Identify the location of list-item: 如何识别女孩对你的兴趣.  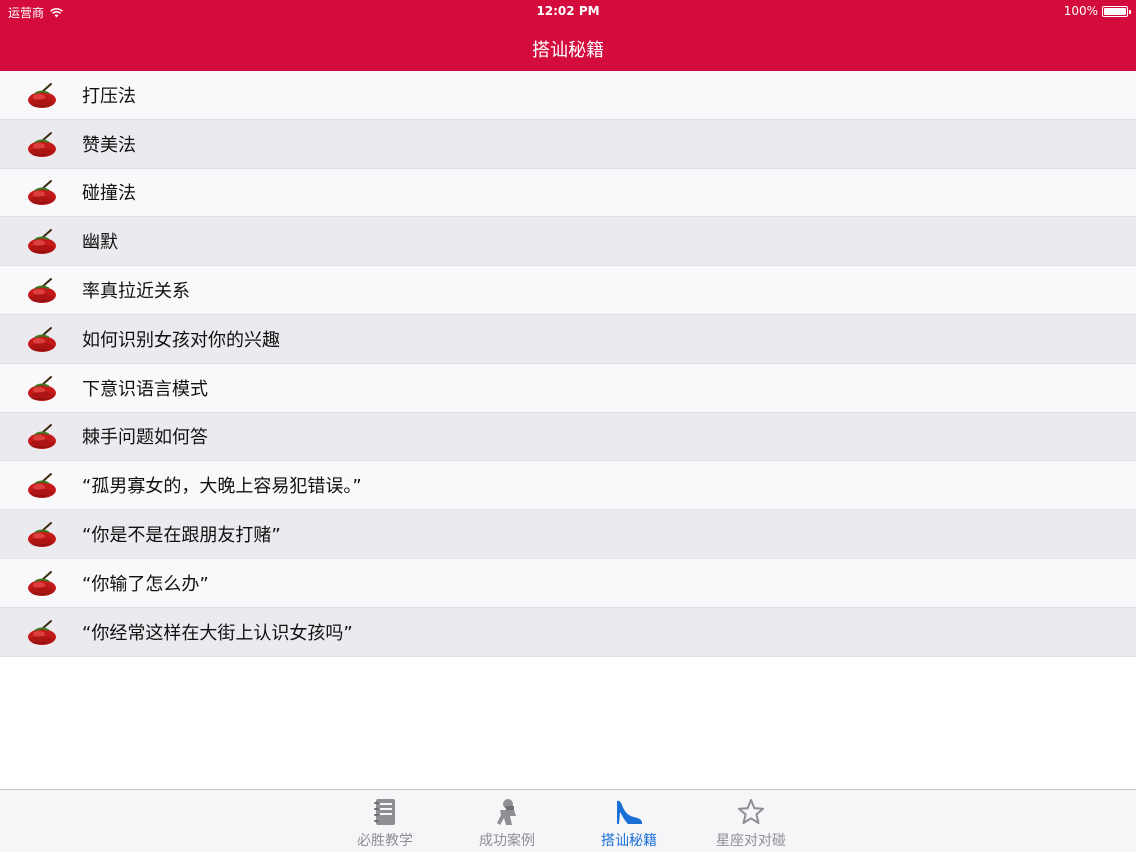
(568, 339).